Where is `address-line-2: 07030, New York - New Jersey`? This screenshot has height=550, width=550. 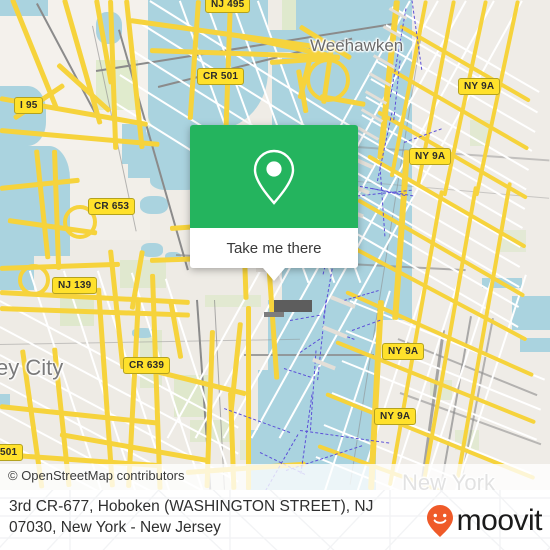 address-line-2: 07030, New York - New Jersey is located at coordinates (115, 527).